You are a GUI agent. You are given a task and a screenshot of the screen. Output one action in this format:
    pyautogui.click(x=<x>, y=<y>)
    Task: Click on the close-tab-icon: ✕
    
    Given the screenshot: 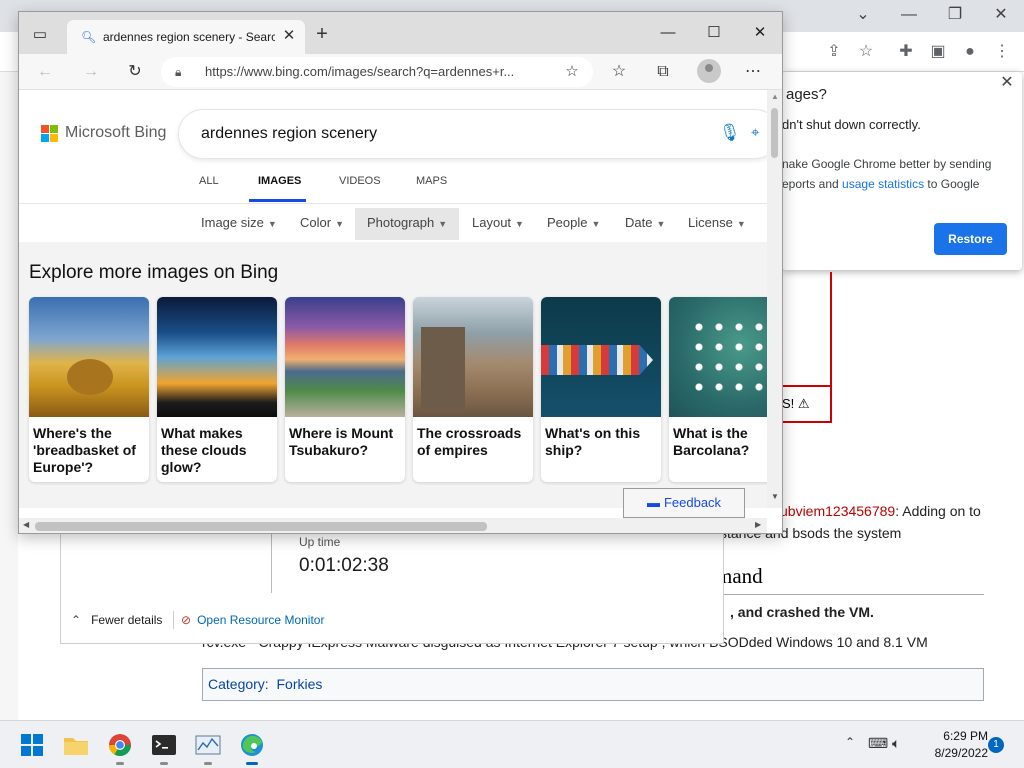 What is the action you would take?
    pyautogui.click(x=289, y=36)
    